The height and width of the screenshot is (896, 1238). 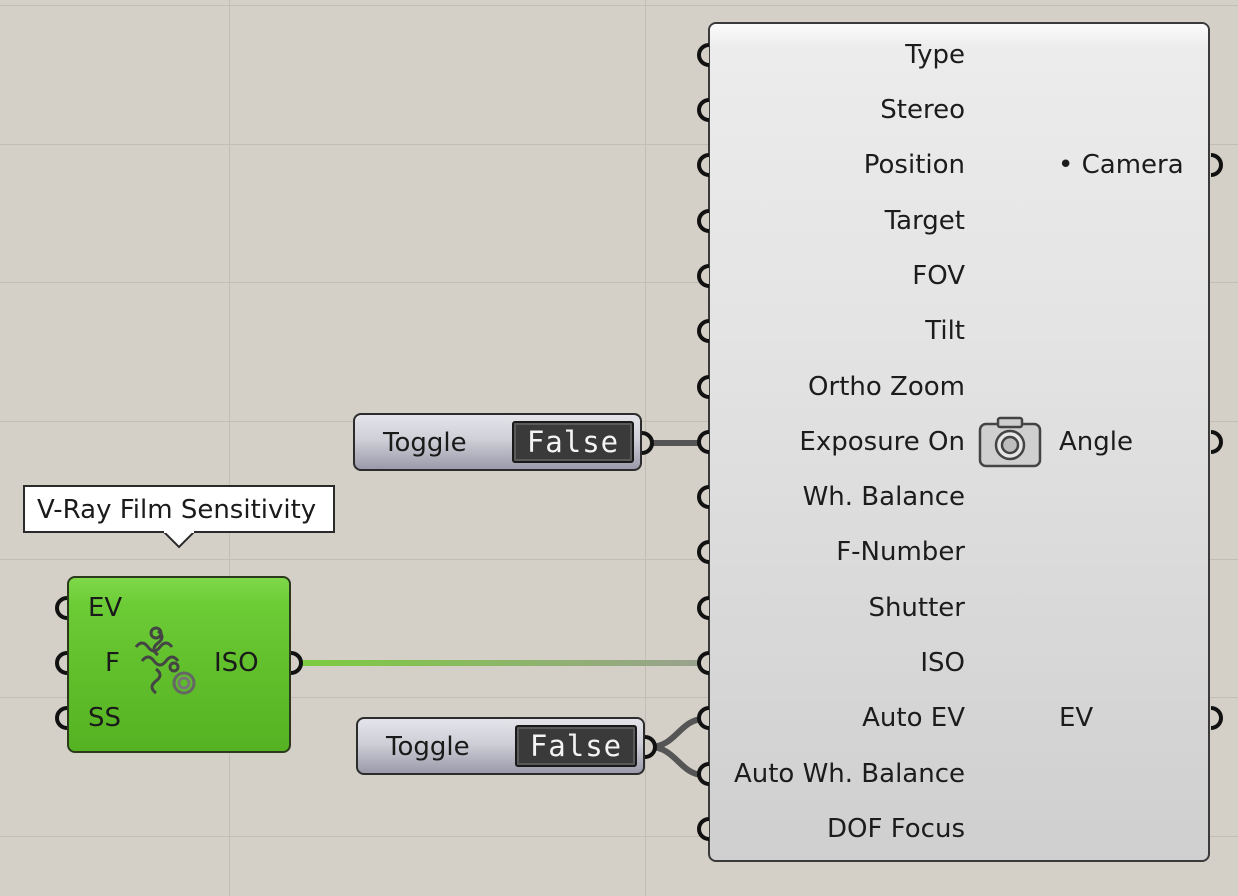 What do you see at coordinates (179, 663) in the screenshot?
I see `film-grips` at bounding box center [179, 663].